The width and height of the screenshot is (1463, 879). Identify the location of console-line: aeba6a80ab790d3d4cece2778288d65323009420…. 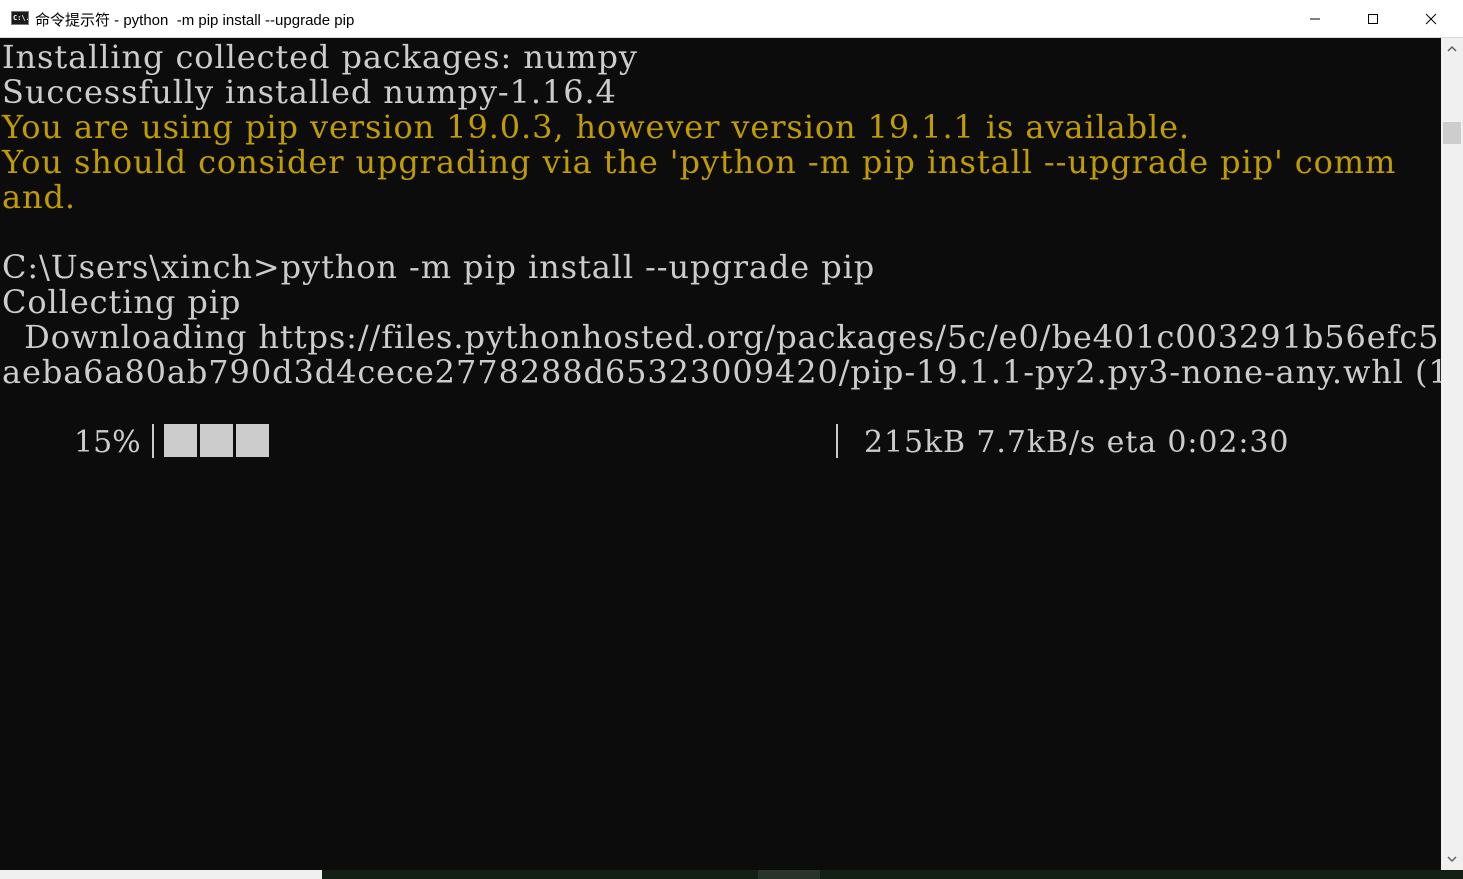
(721, 372).